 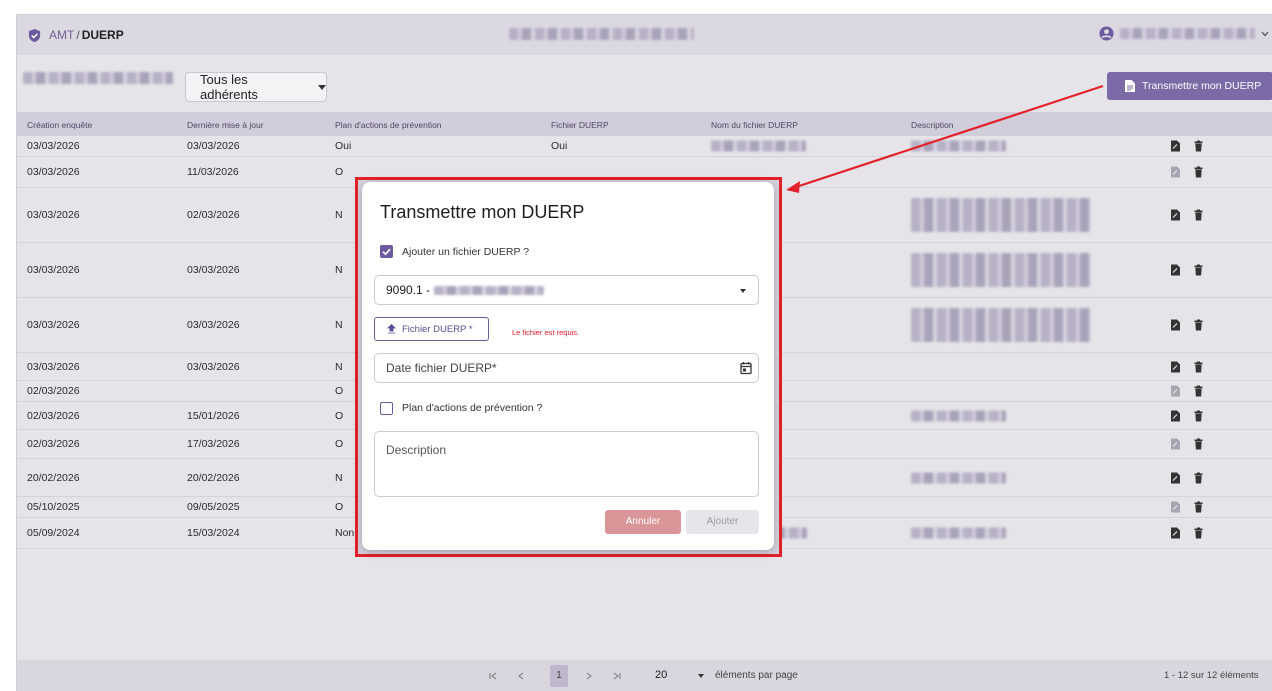 I want to click on description-textarea: Description, so click(x=566, y=464).